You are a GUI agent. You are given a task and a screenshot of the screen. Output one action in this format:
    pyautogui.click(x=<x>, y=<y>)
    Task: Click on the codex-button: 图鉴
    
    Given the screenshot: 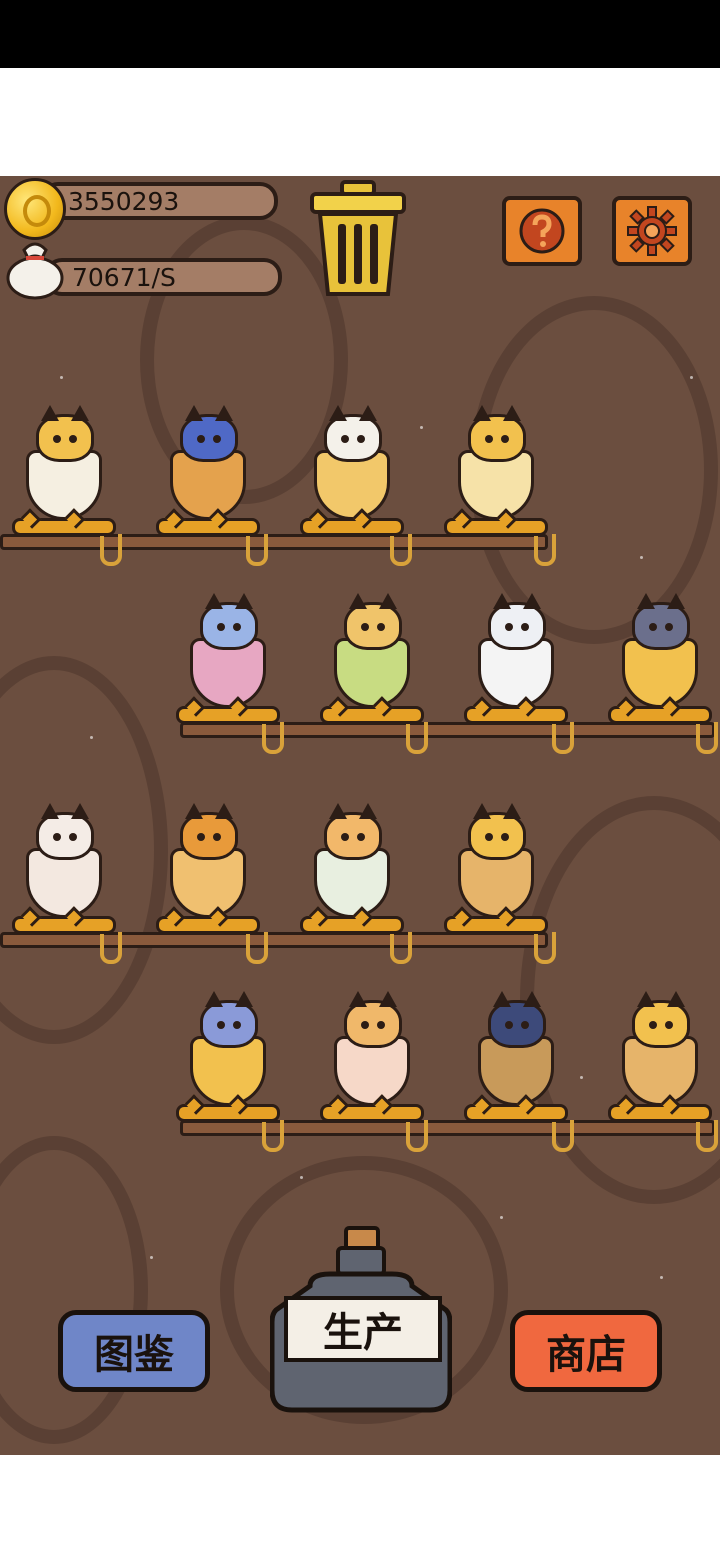 What is the action you would take?
    pyautogui.click(x=134, y=1351)
    